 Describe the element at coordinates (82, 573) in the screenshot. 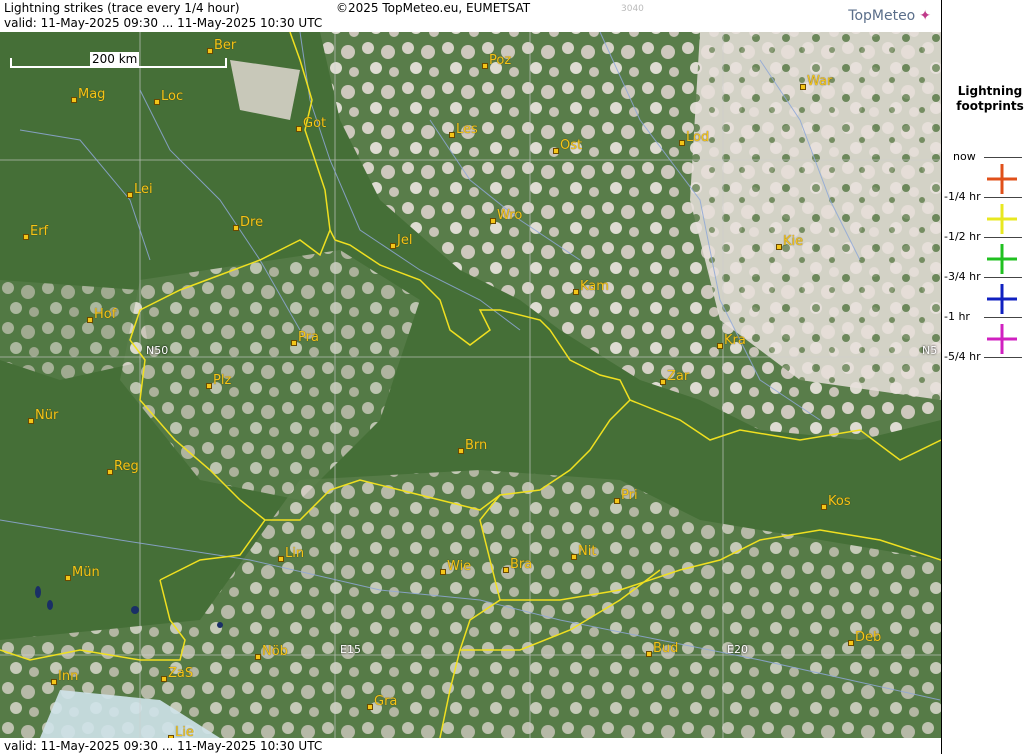

I see `city-label: Mün` at that location.